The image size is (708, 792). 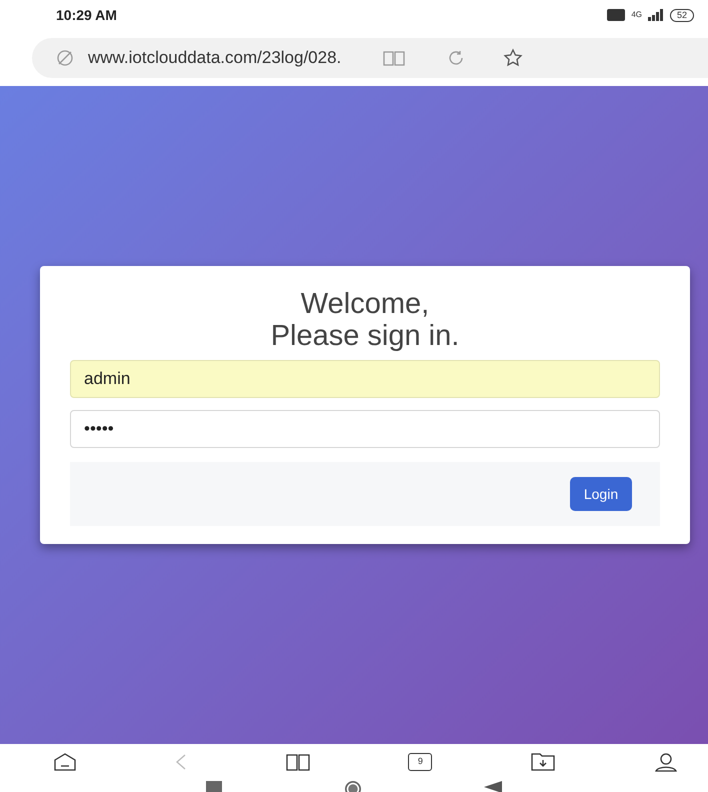 What do you see at coordinates (86, 15) in the screenshot?
I see `status-time: 10:29 AM` at bounding box center [86, 15].